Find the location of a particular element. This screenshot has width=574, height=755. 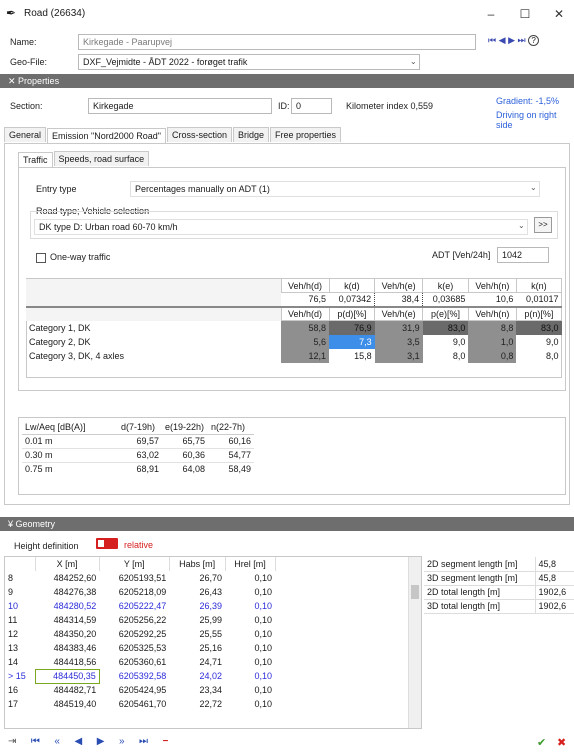

close-button: ✕ is located at coordinates (559, 14).